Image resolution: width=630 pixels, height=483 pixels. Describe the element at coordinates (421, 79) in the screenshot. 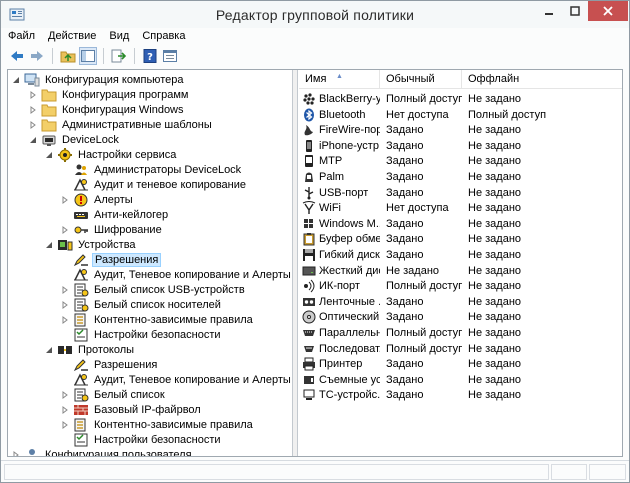

I see `column-header-normal: Обычный` at that location.